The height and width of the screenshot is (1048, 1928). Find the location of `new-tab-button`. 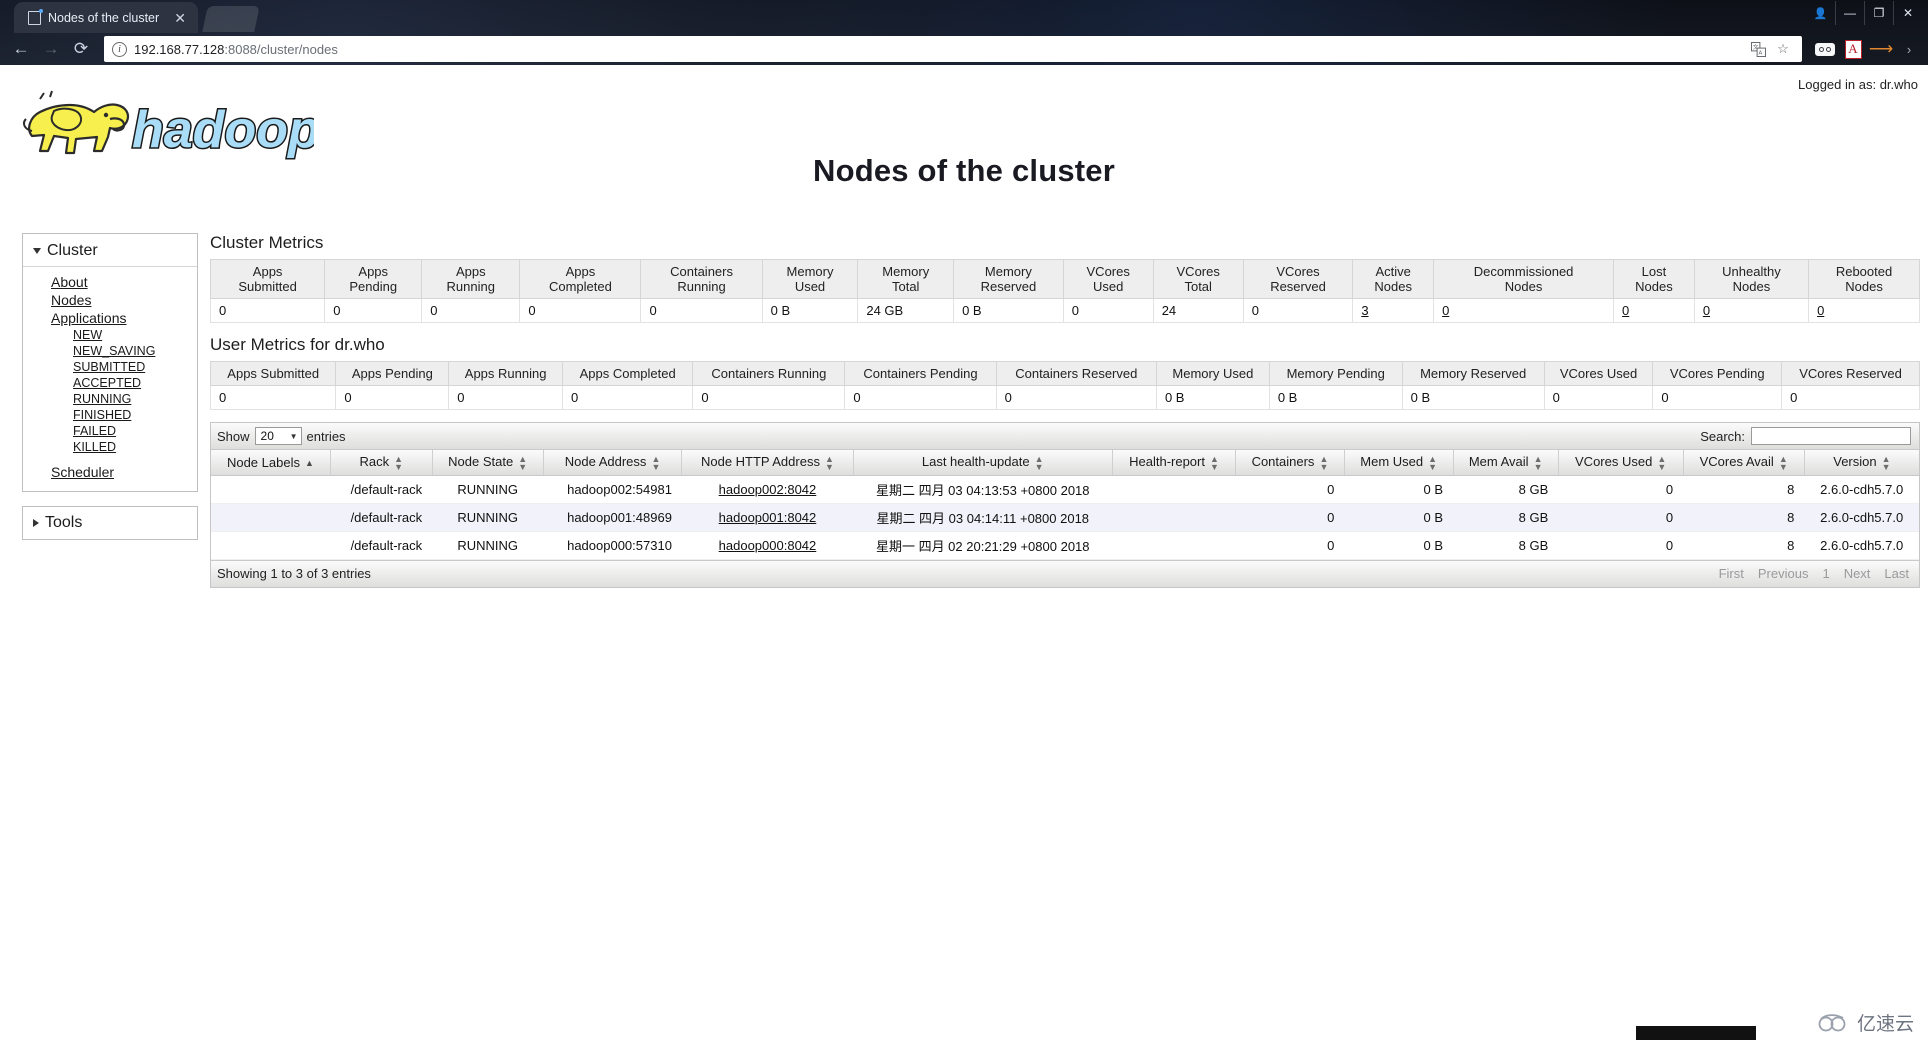

new-tab-button is located at coordinates (231, 19).